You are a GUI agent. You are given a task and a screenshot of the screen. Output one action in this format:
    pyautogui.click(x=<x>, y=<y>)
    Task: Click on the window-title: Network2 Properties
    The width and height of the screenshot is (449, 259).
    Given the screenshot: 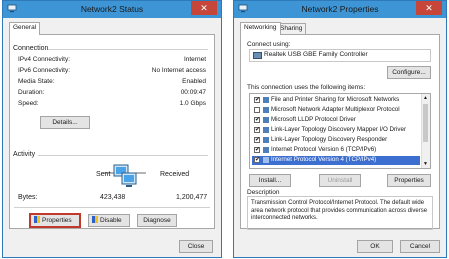 What is the action you would take?
    pyautogui.click(x=340, y=9)
    